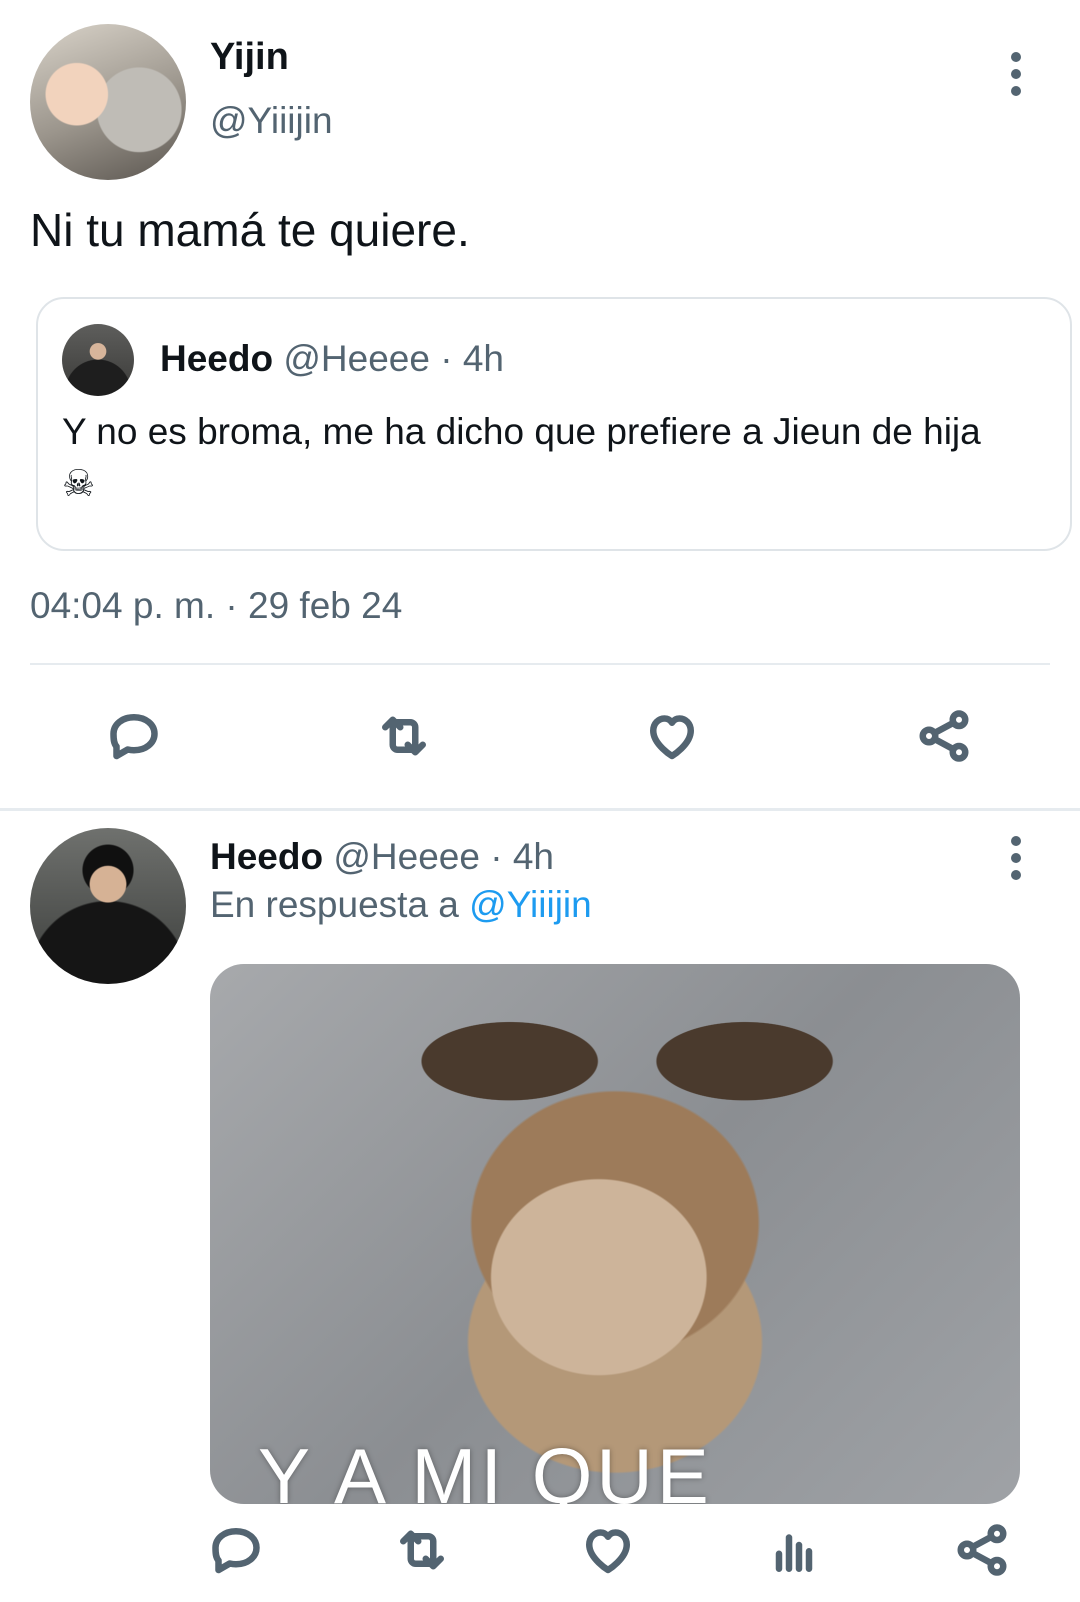  I want to click on replying-to: En respuesta a @Yiiijin, so click(401, 905).